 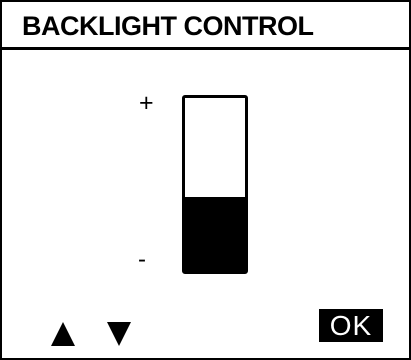 I want to click on min-level-label: -, so click(x=142, y=259).